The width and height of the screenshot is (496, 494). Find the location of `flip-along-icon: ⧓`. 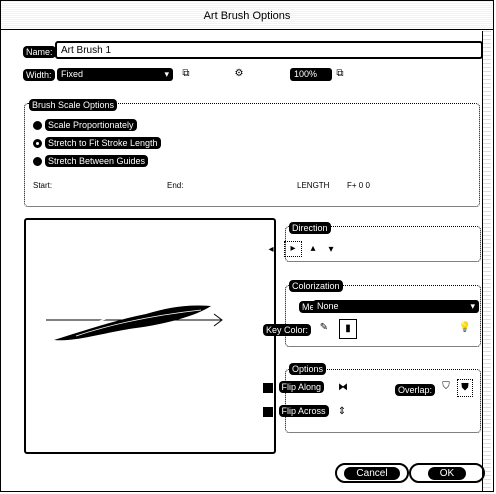

flip-along-icon: ⧓ is located at coordinates (343, 387).